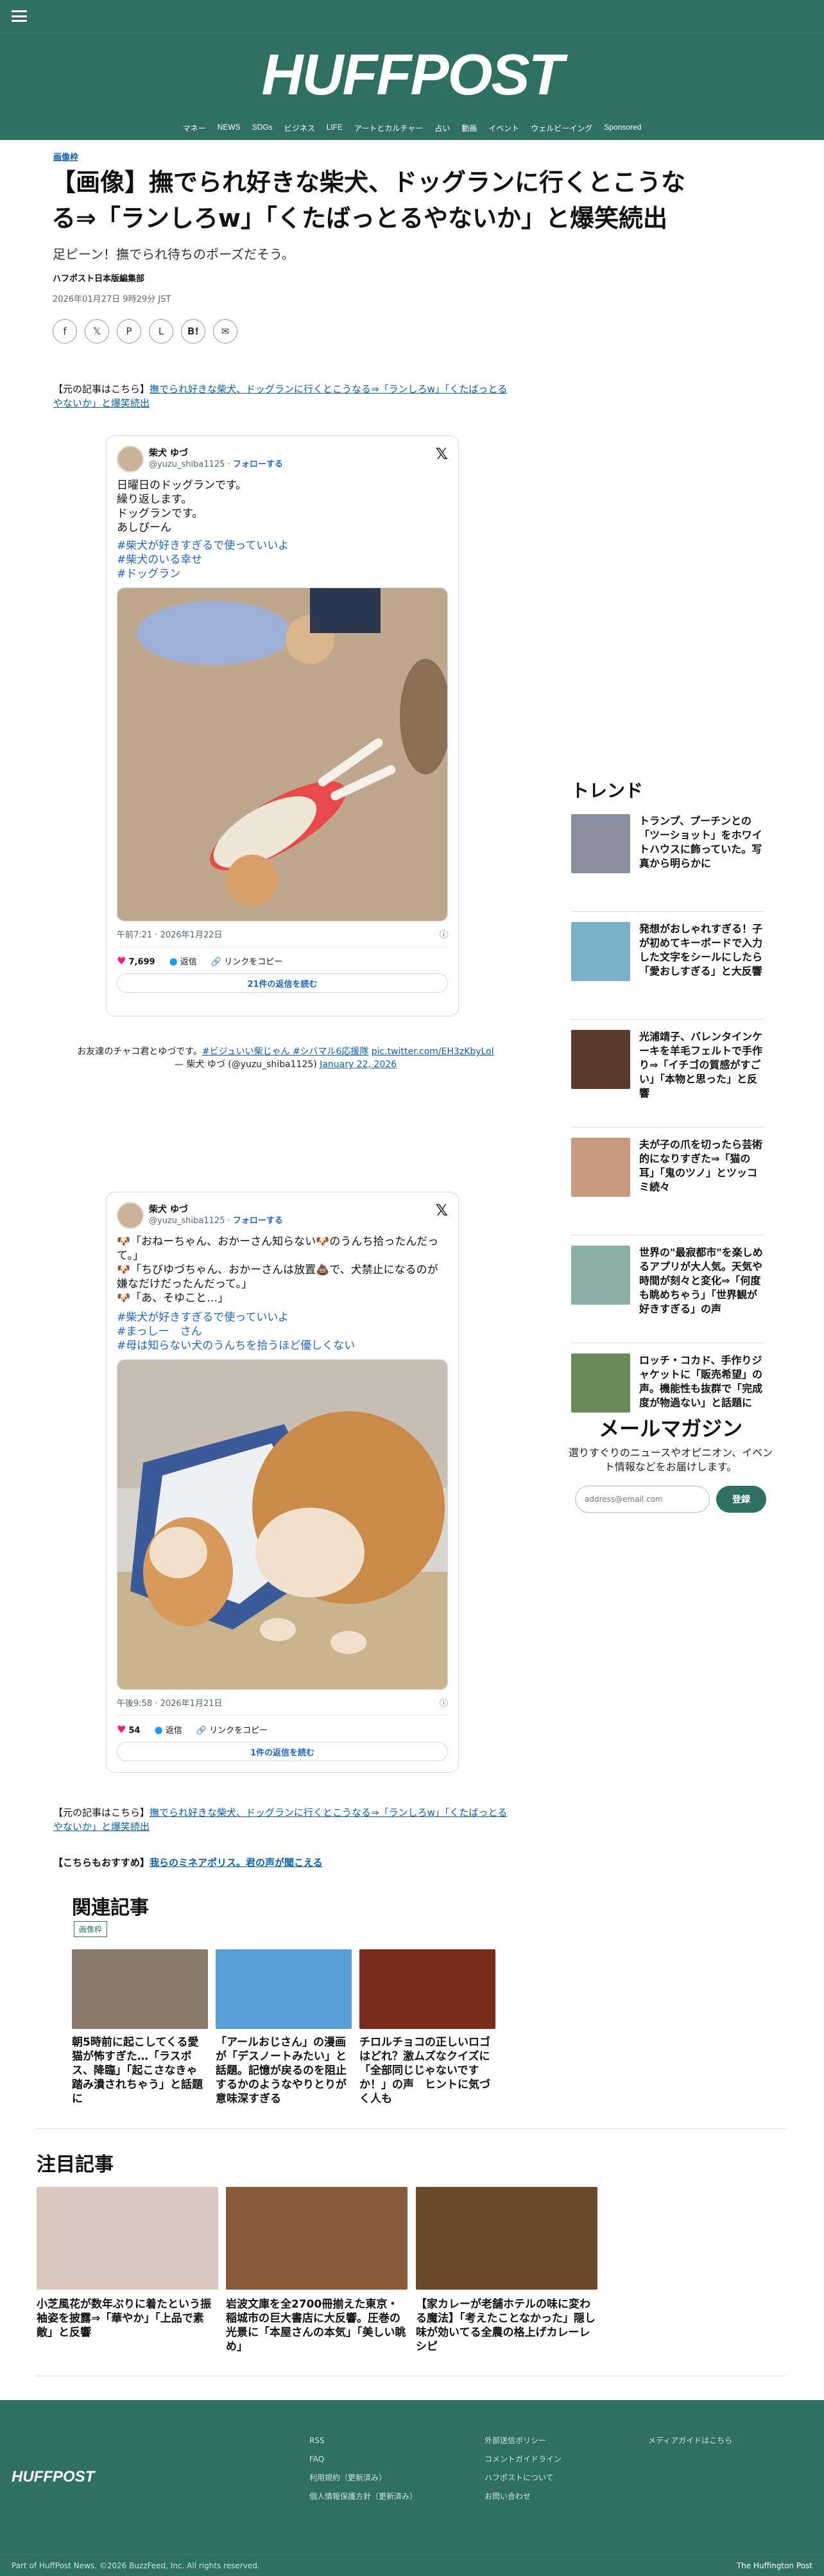  Describe the element at coordinates (193, 331) in the screenshot. I see `hatena-icon: B!` at that location.